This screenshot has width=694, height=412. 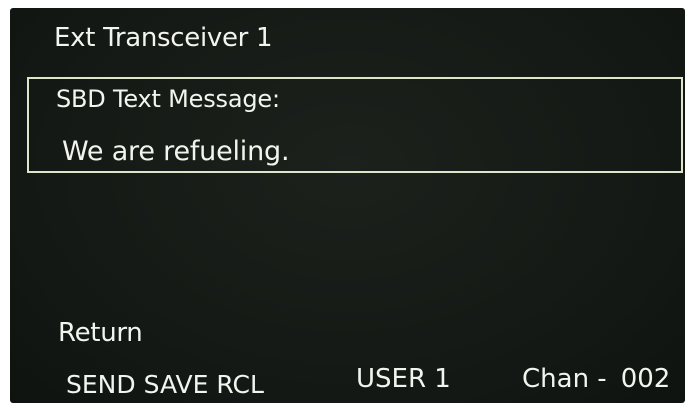 What do you see at coordinates (645, 379) in the screenshot?
I see `channel-number: 002` at bounding box center [645, 379].